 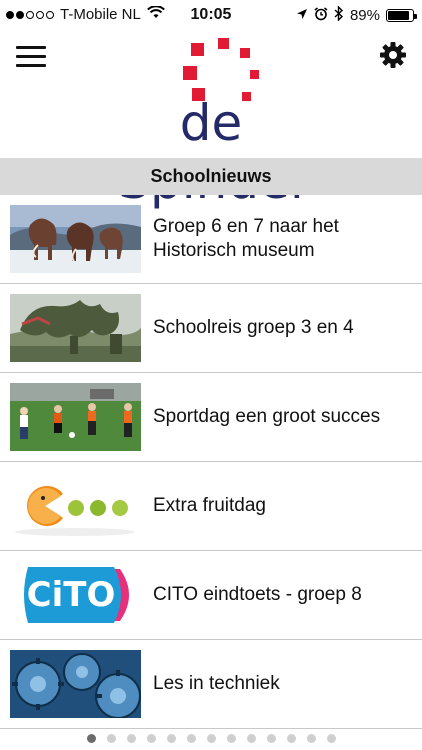 What do you see at coordinates (75, 328) in the screenshot?
I see `dragon-sculpture-thumbnail` at bounding box center [75, 328].